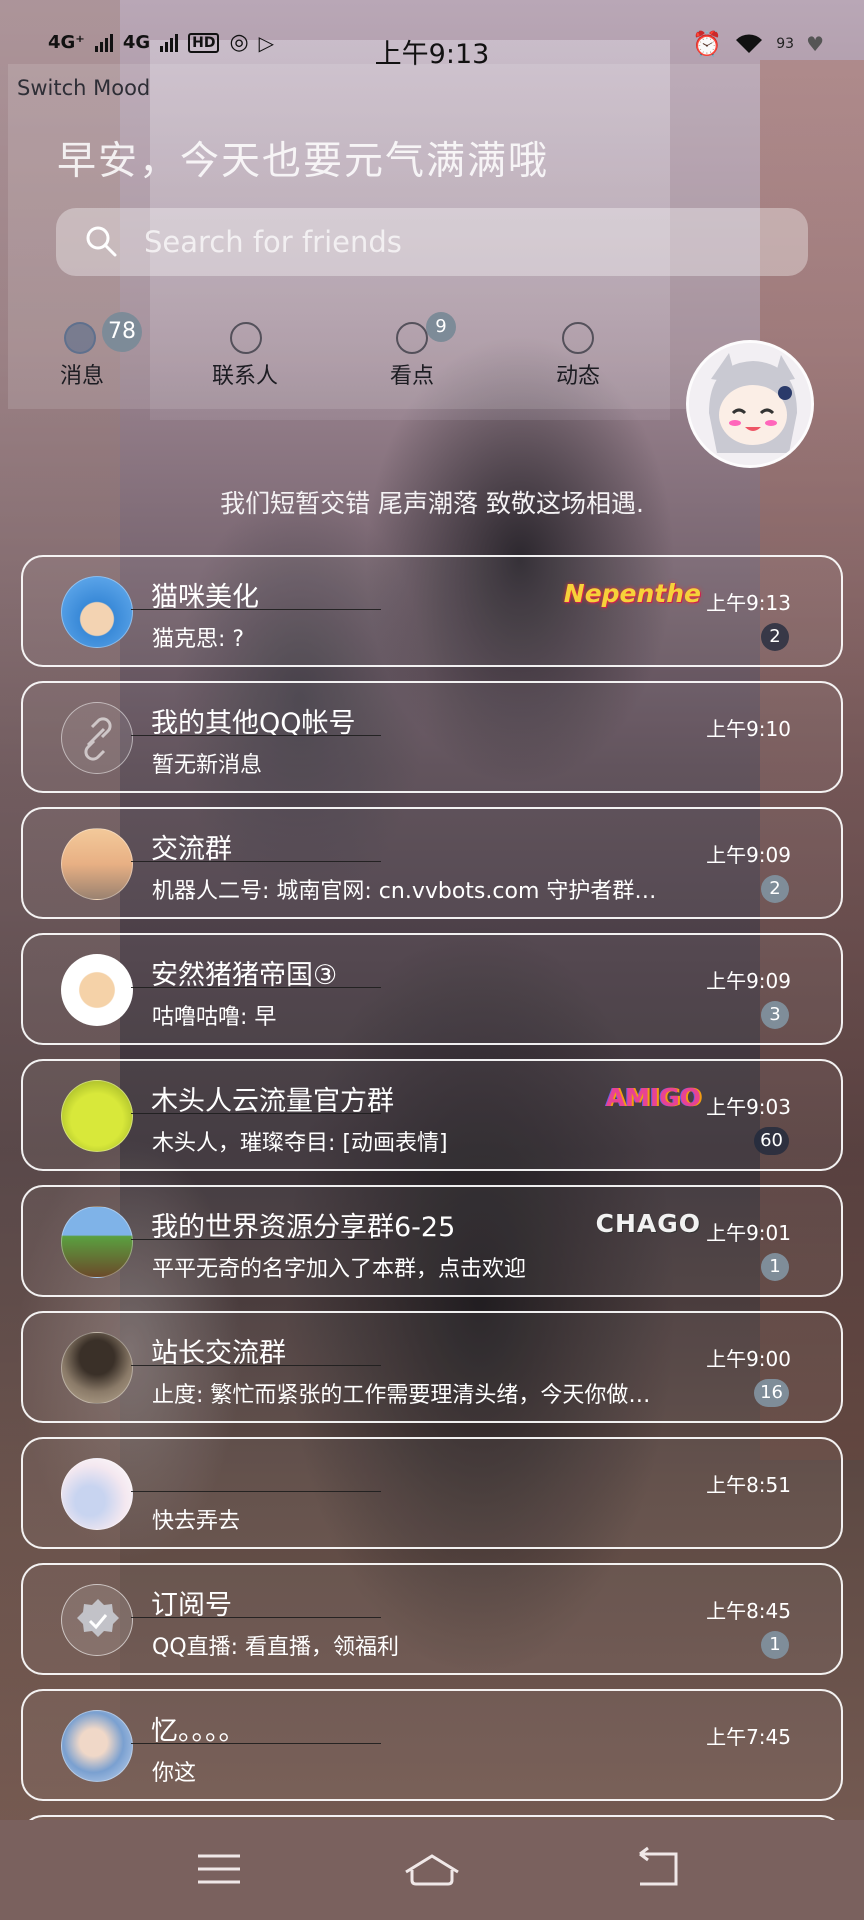 The image size is (864, 1920). What do you see at coordinates (815, 44) in the screenshot?
I see `heart-icon: ♥` at bounding box center [815, 44].